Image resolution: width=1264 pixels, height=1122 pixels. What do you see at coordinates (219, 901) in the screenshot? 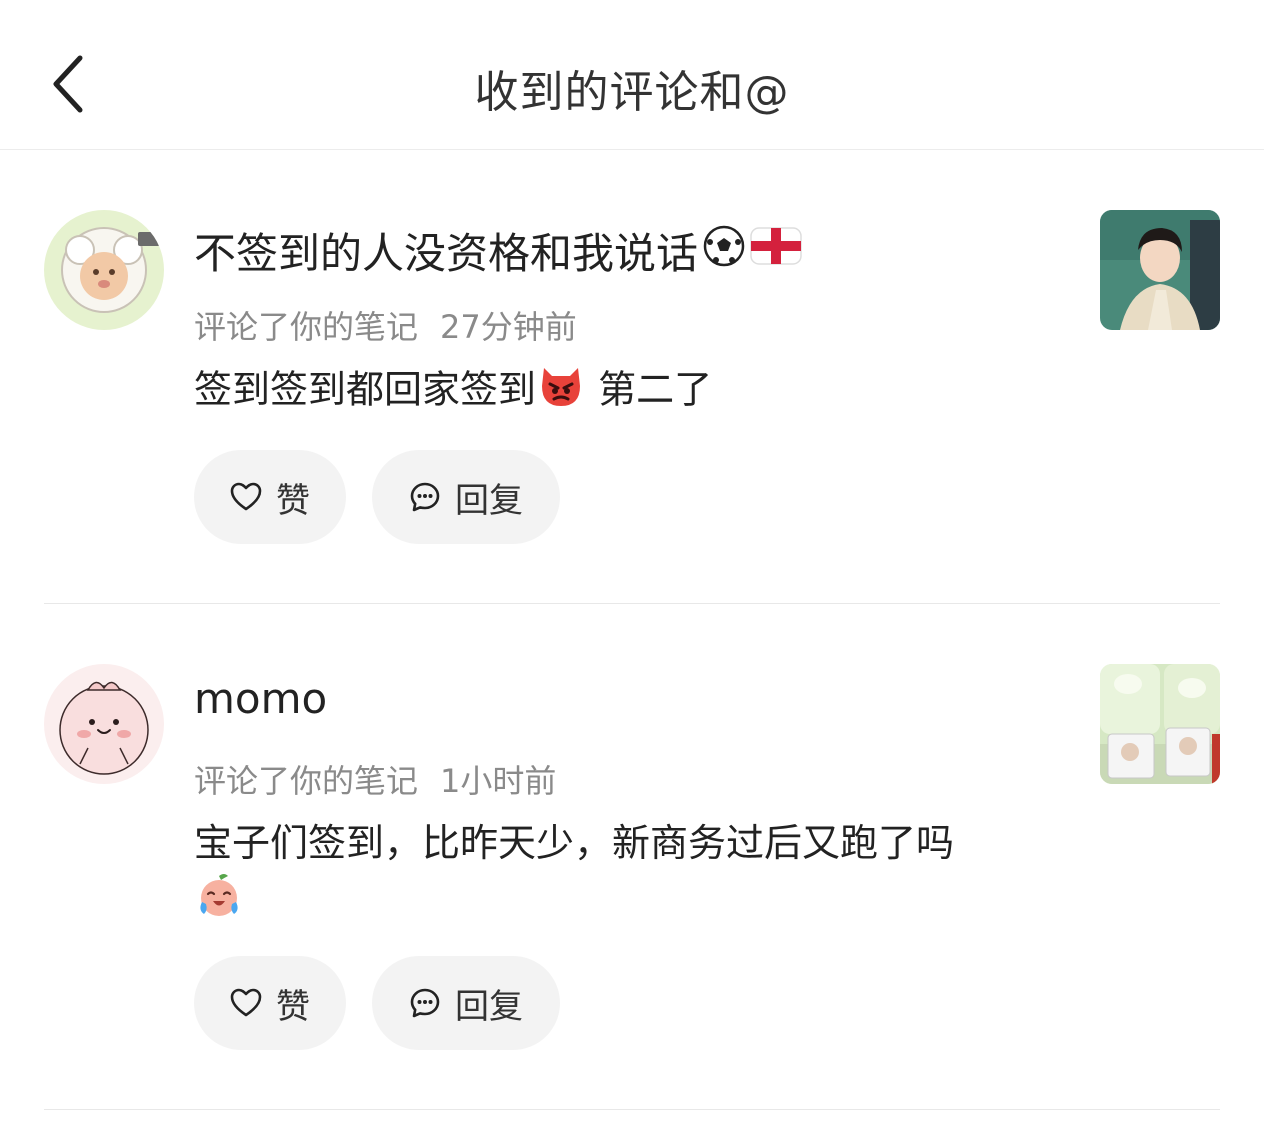
I see `crying-peach-emoji` at bounding box center [219, 901].